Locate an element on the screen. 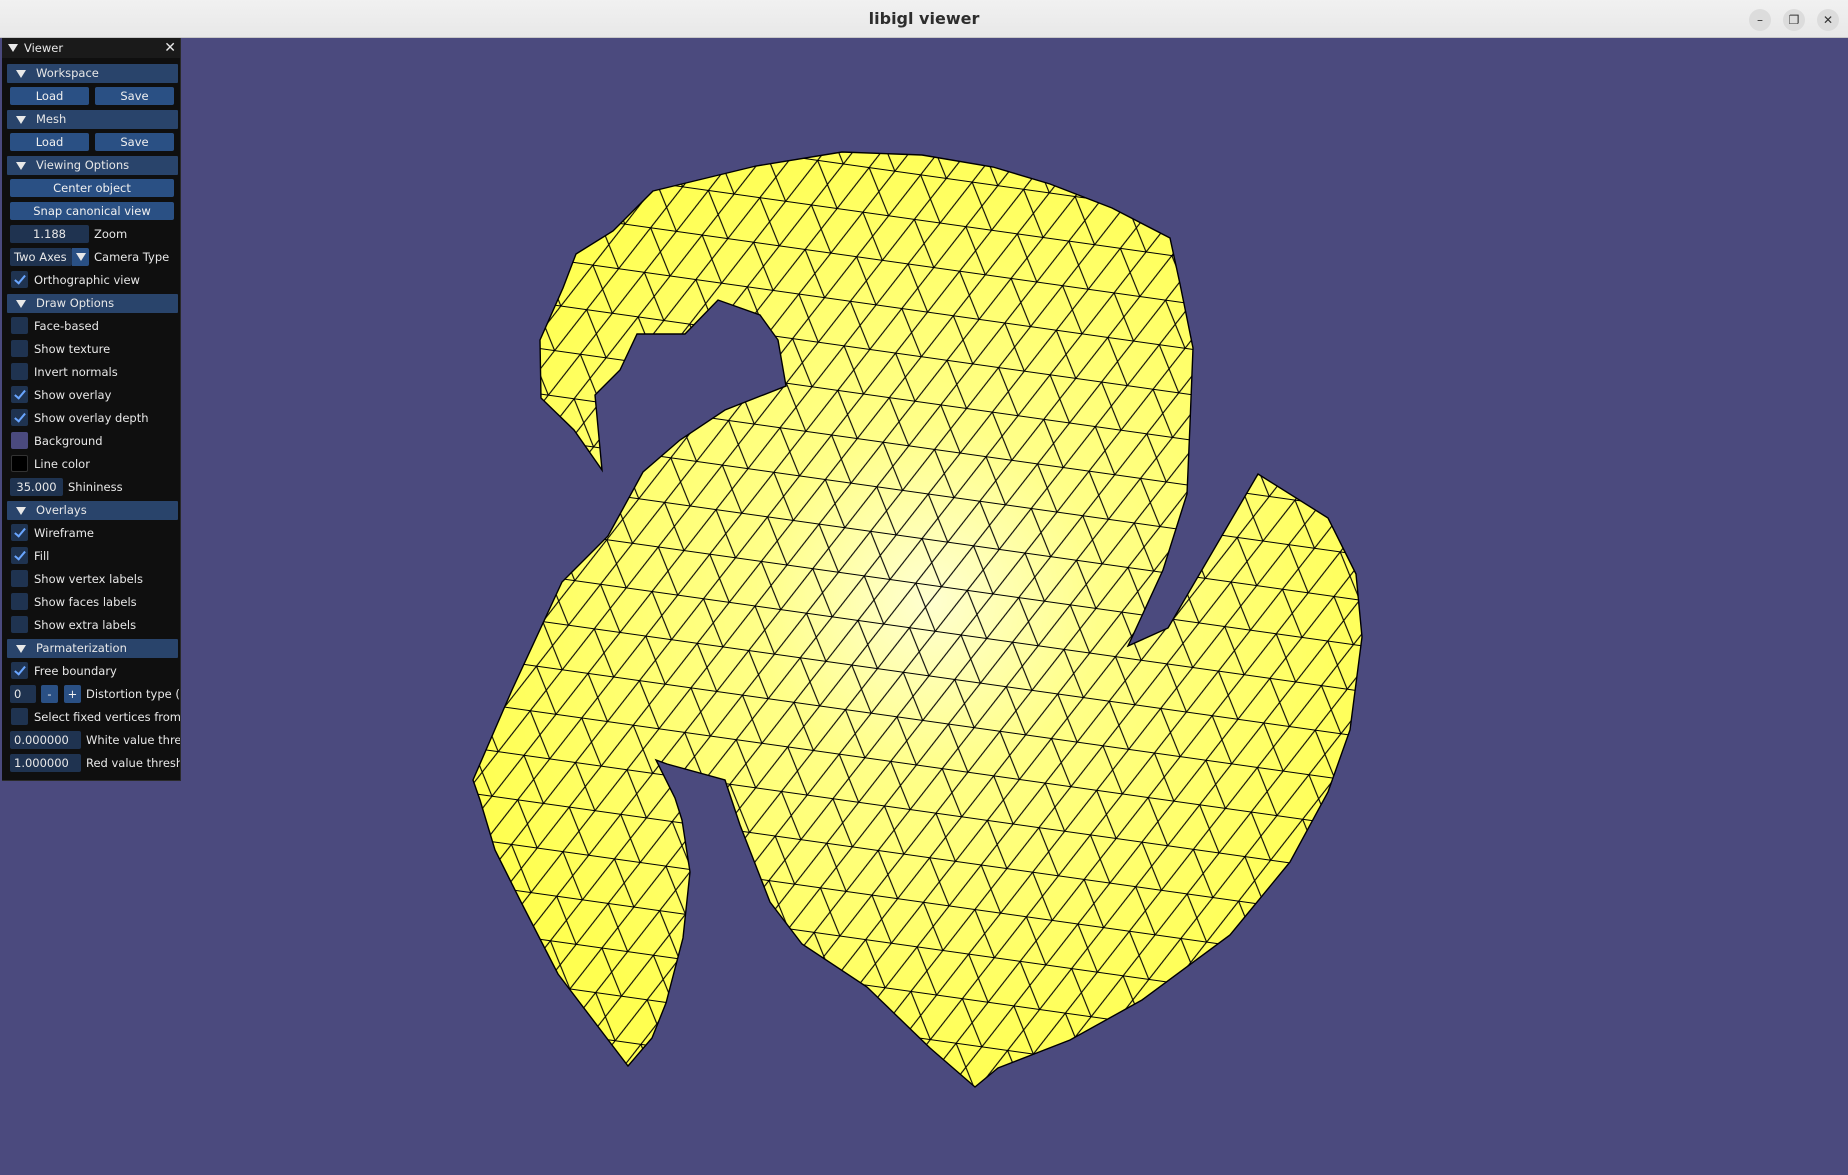  zoom-input: 1.188 is located at coordinates (49, 234).